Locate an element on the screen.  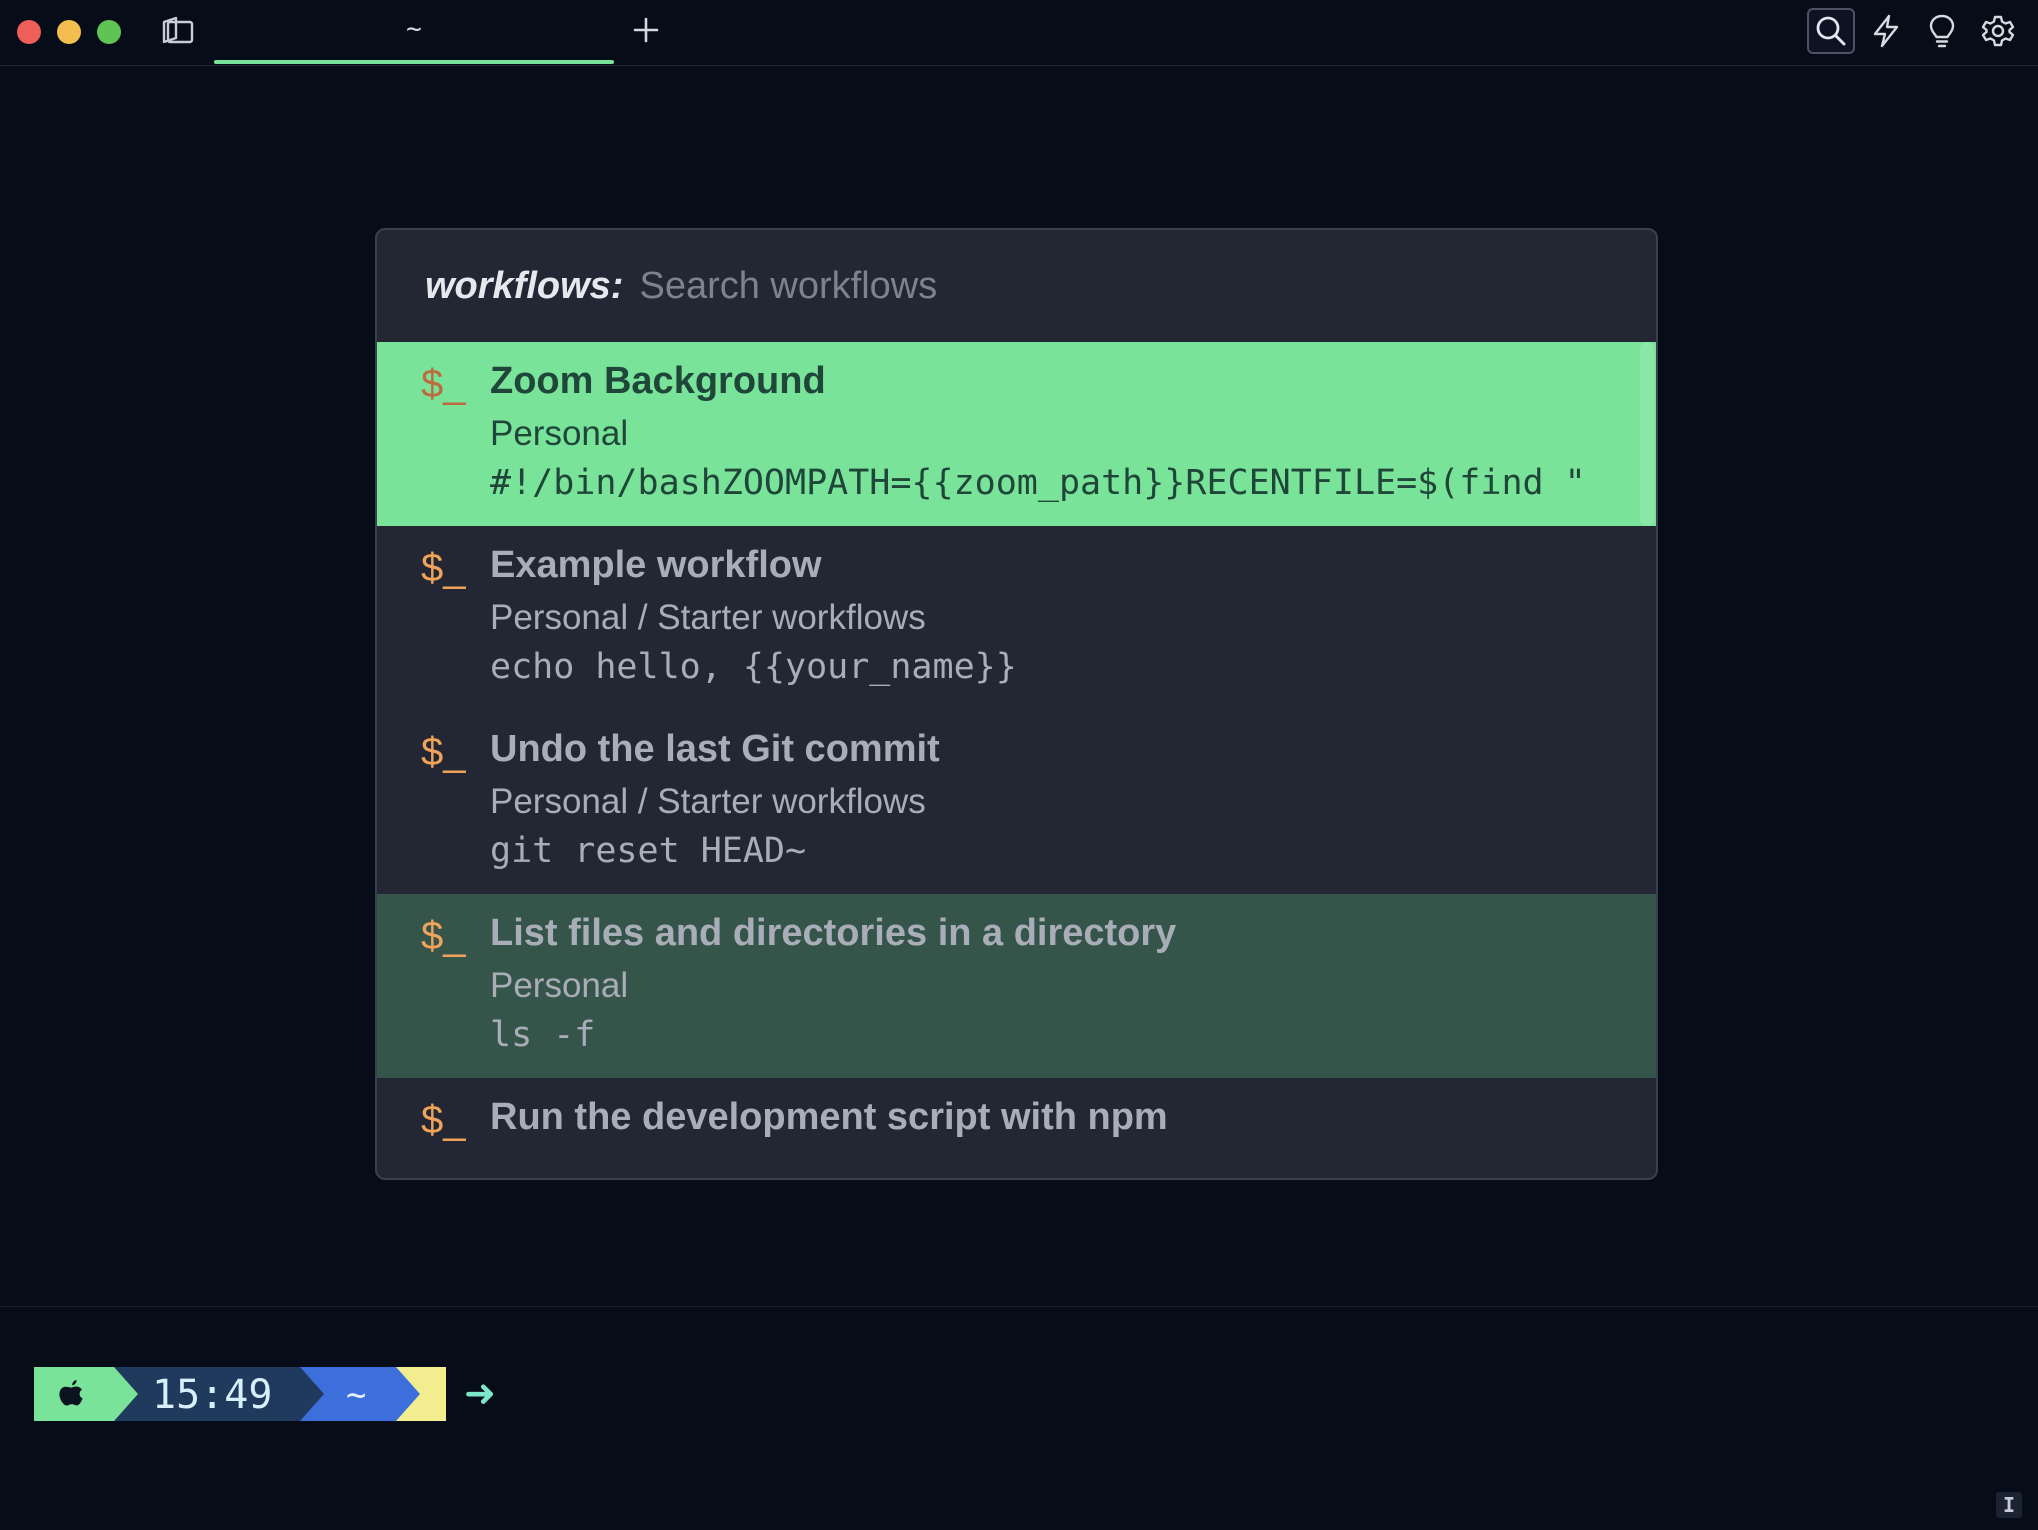
prompt-arrow-icon: ➜ is located at coordinates (480, 1393).